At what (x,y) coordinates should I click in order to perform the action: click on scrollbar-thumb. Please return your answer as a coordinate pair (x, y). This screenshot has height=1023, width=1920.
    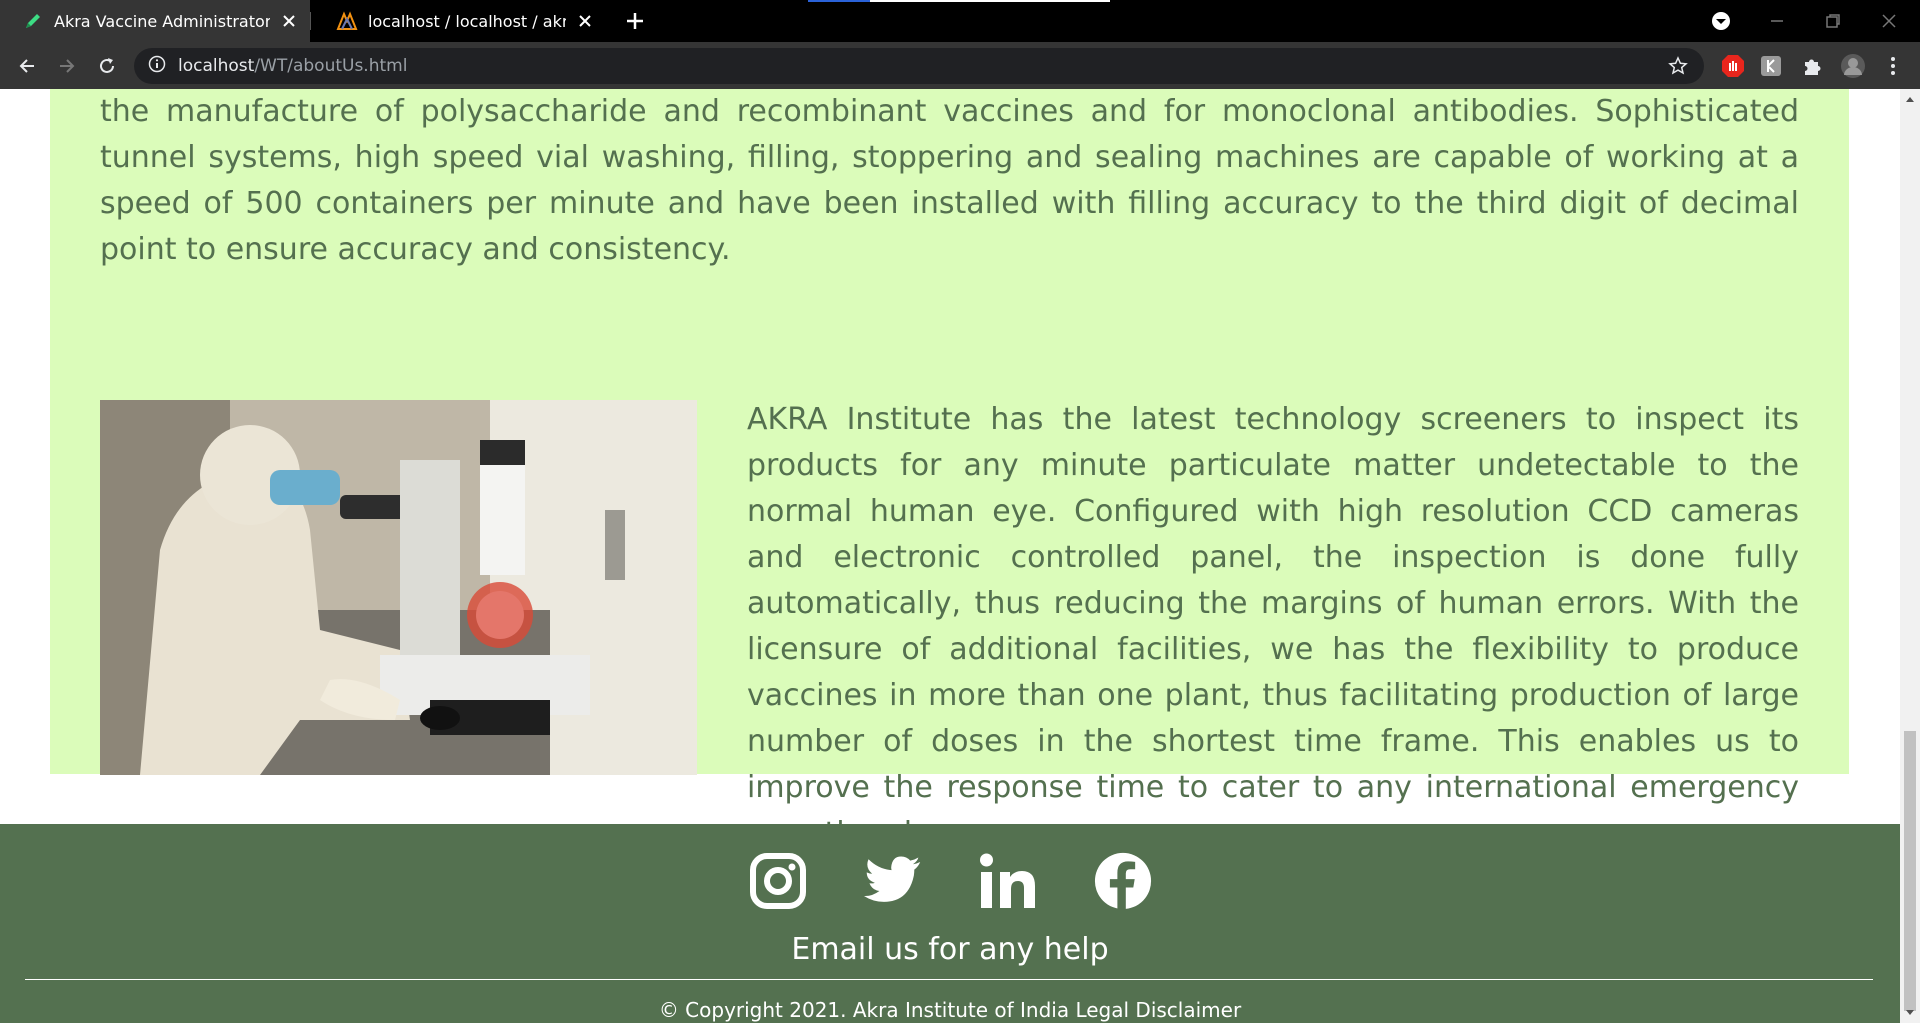
    Looking at the image, I should click on (1910, 871).